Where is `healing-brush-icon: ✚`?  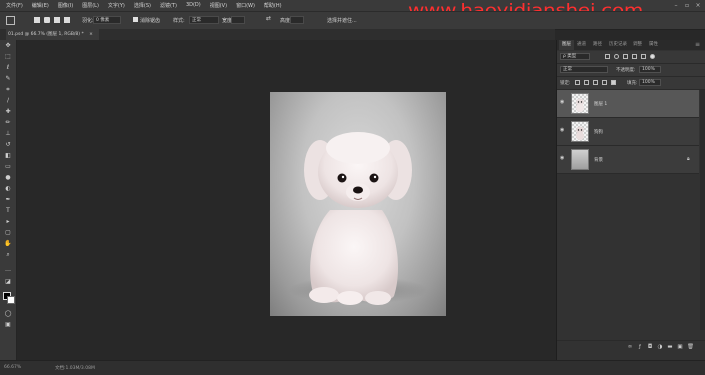 healing-brush-icon: ✚ is located at coordinates (8, 111).